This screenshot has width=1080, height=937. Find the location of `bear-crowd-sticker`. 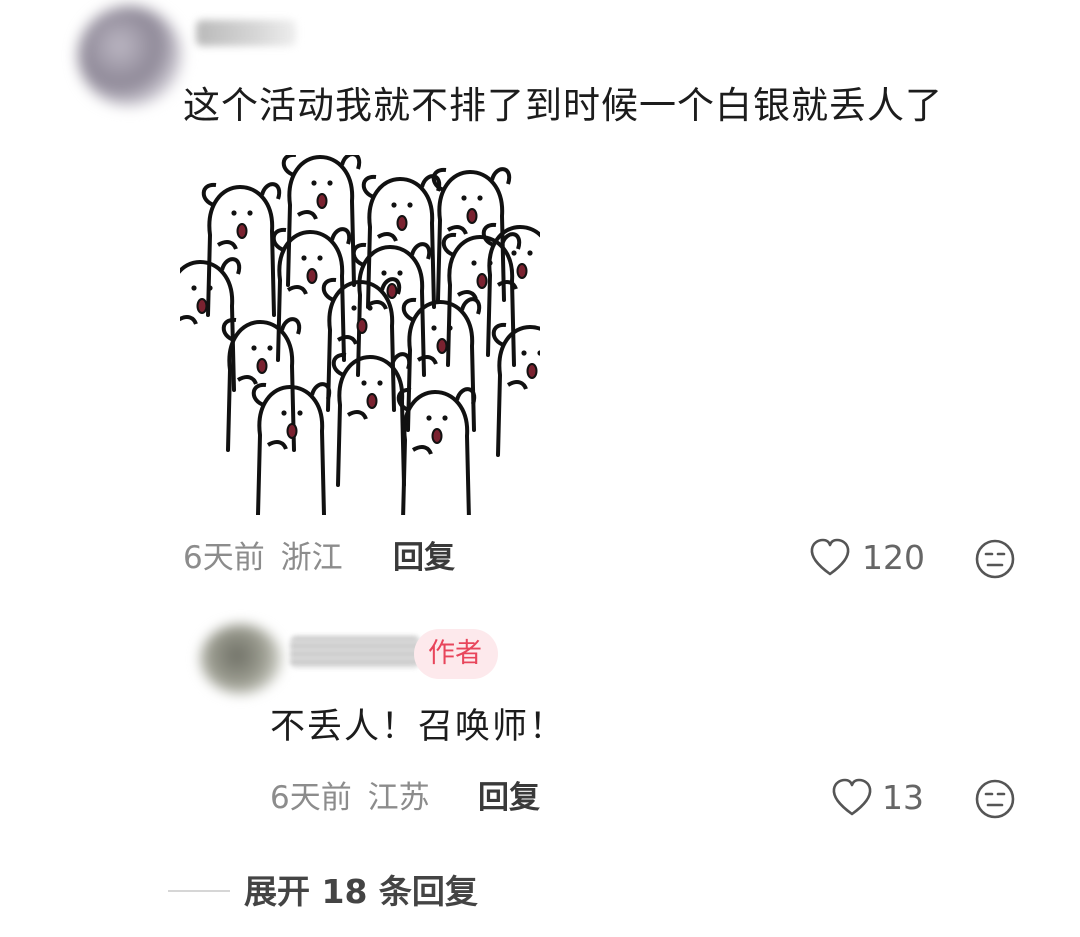

bear-crowd-sticker is located at coordinates (360, 335).